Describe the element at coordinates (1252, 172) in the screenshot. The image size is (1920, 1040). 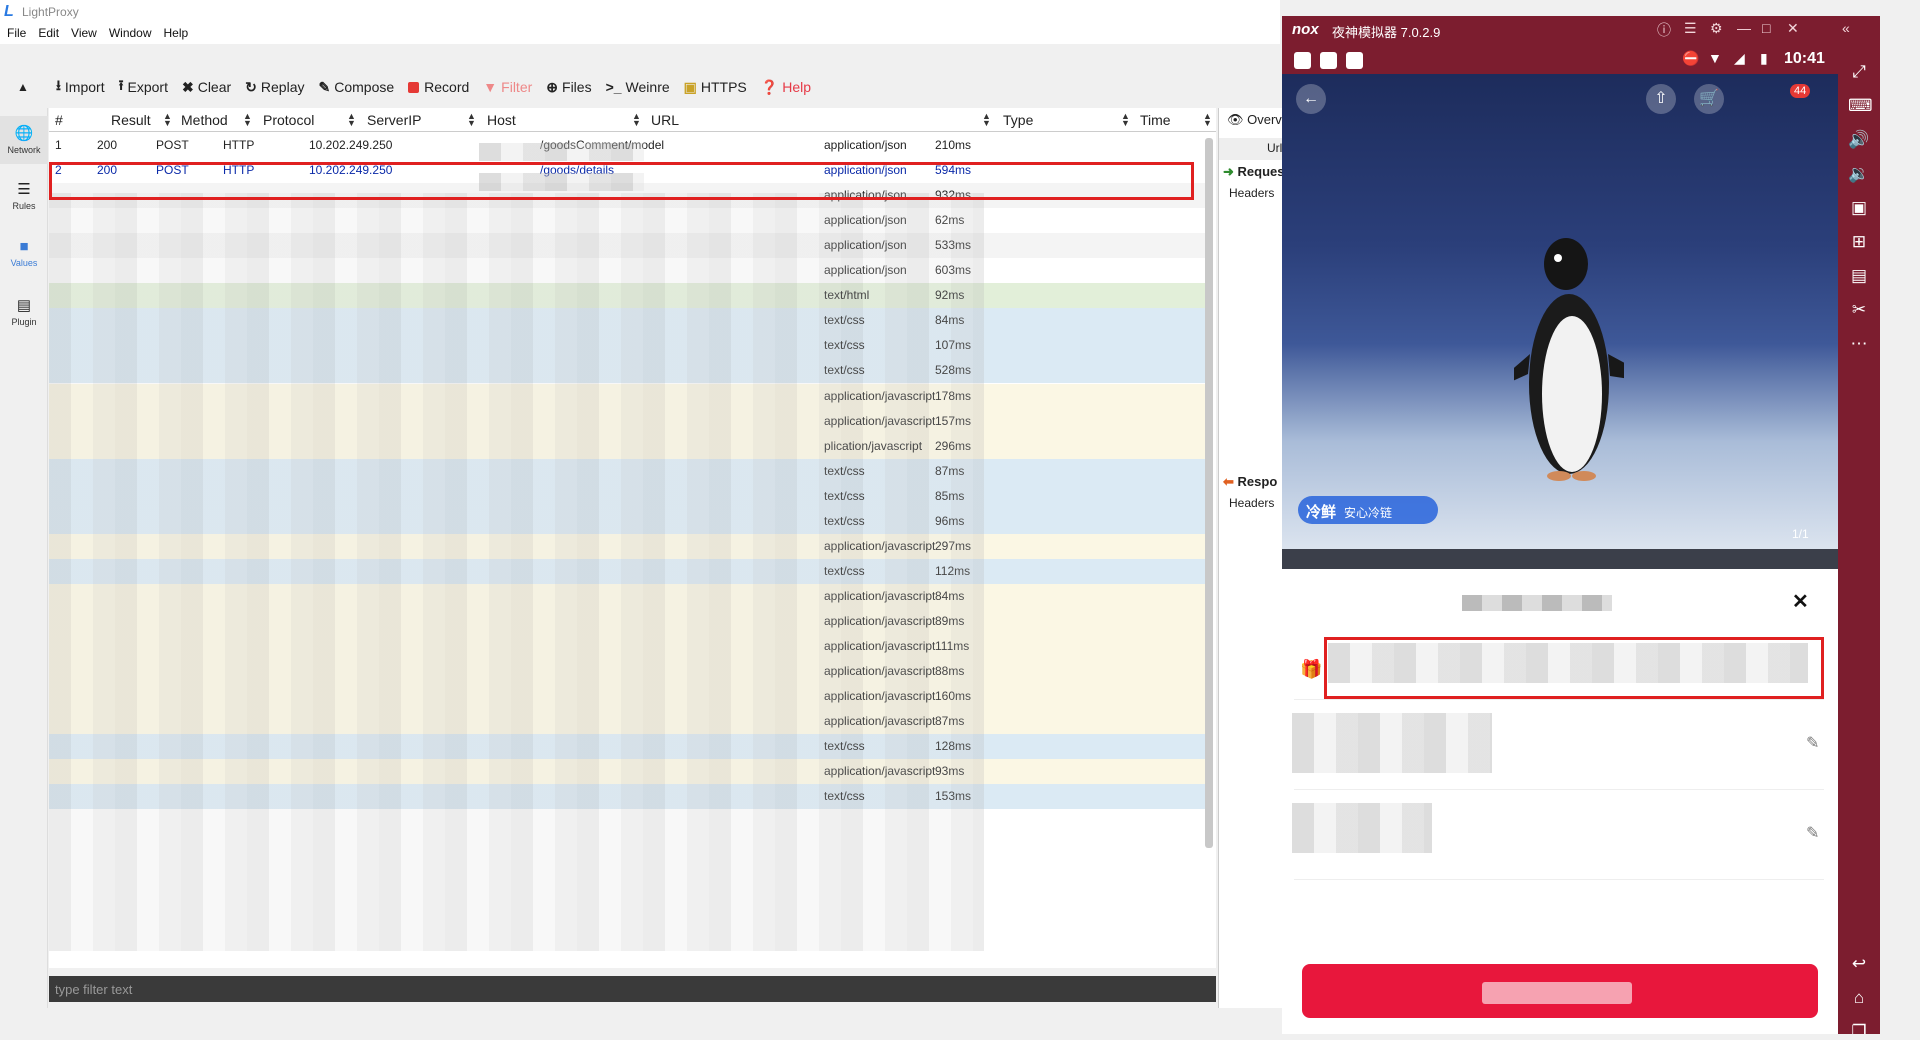
I see `request-section: ➜ Reques` at that location.